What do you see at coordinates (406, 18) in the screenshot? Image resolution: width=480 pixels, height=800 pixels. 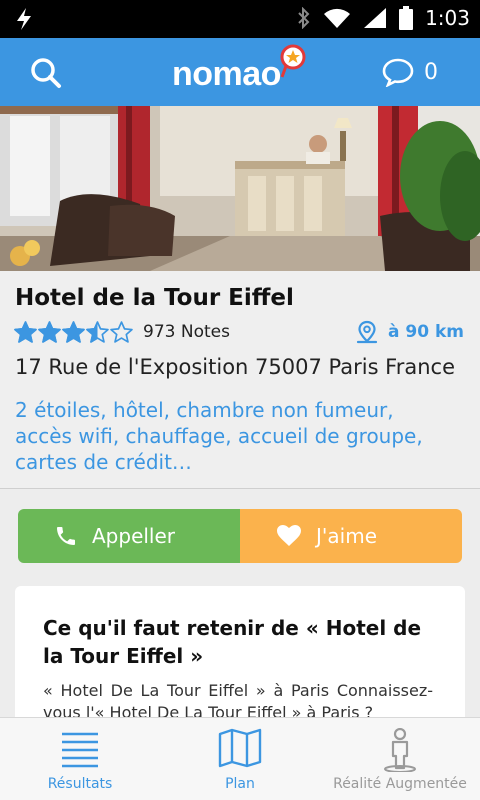 I see `battery-icon` at bounding box center [406, 18].